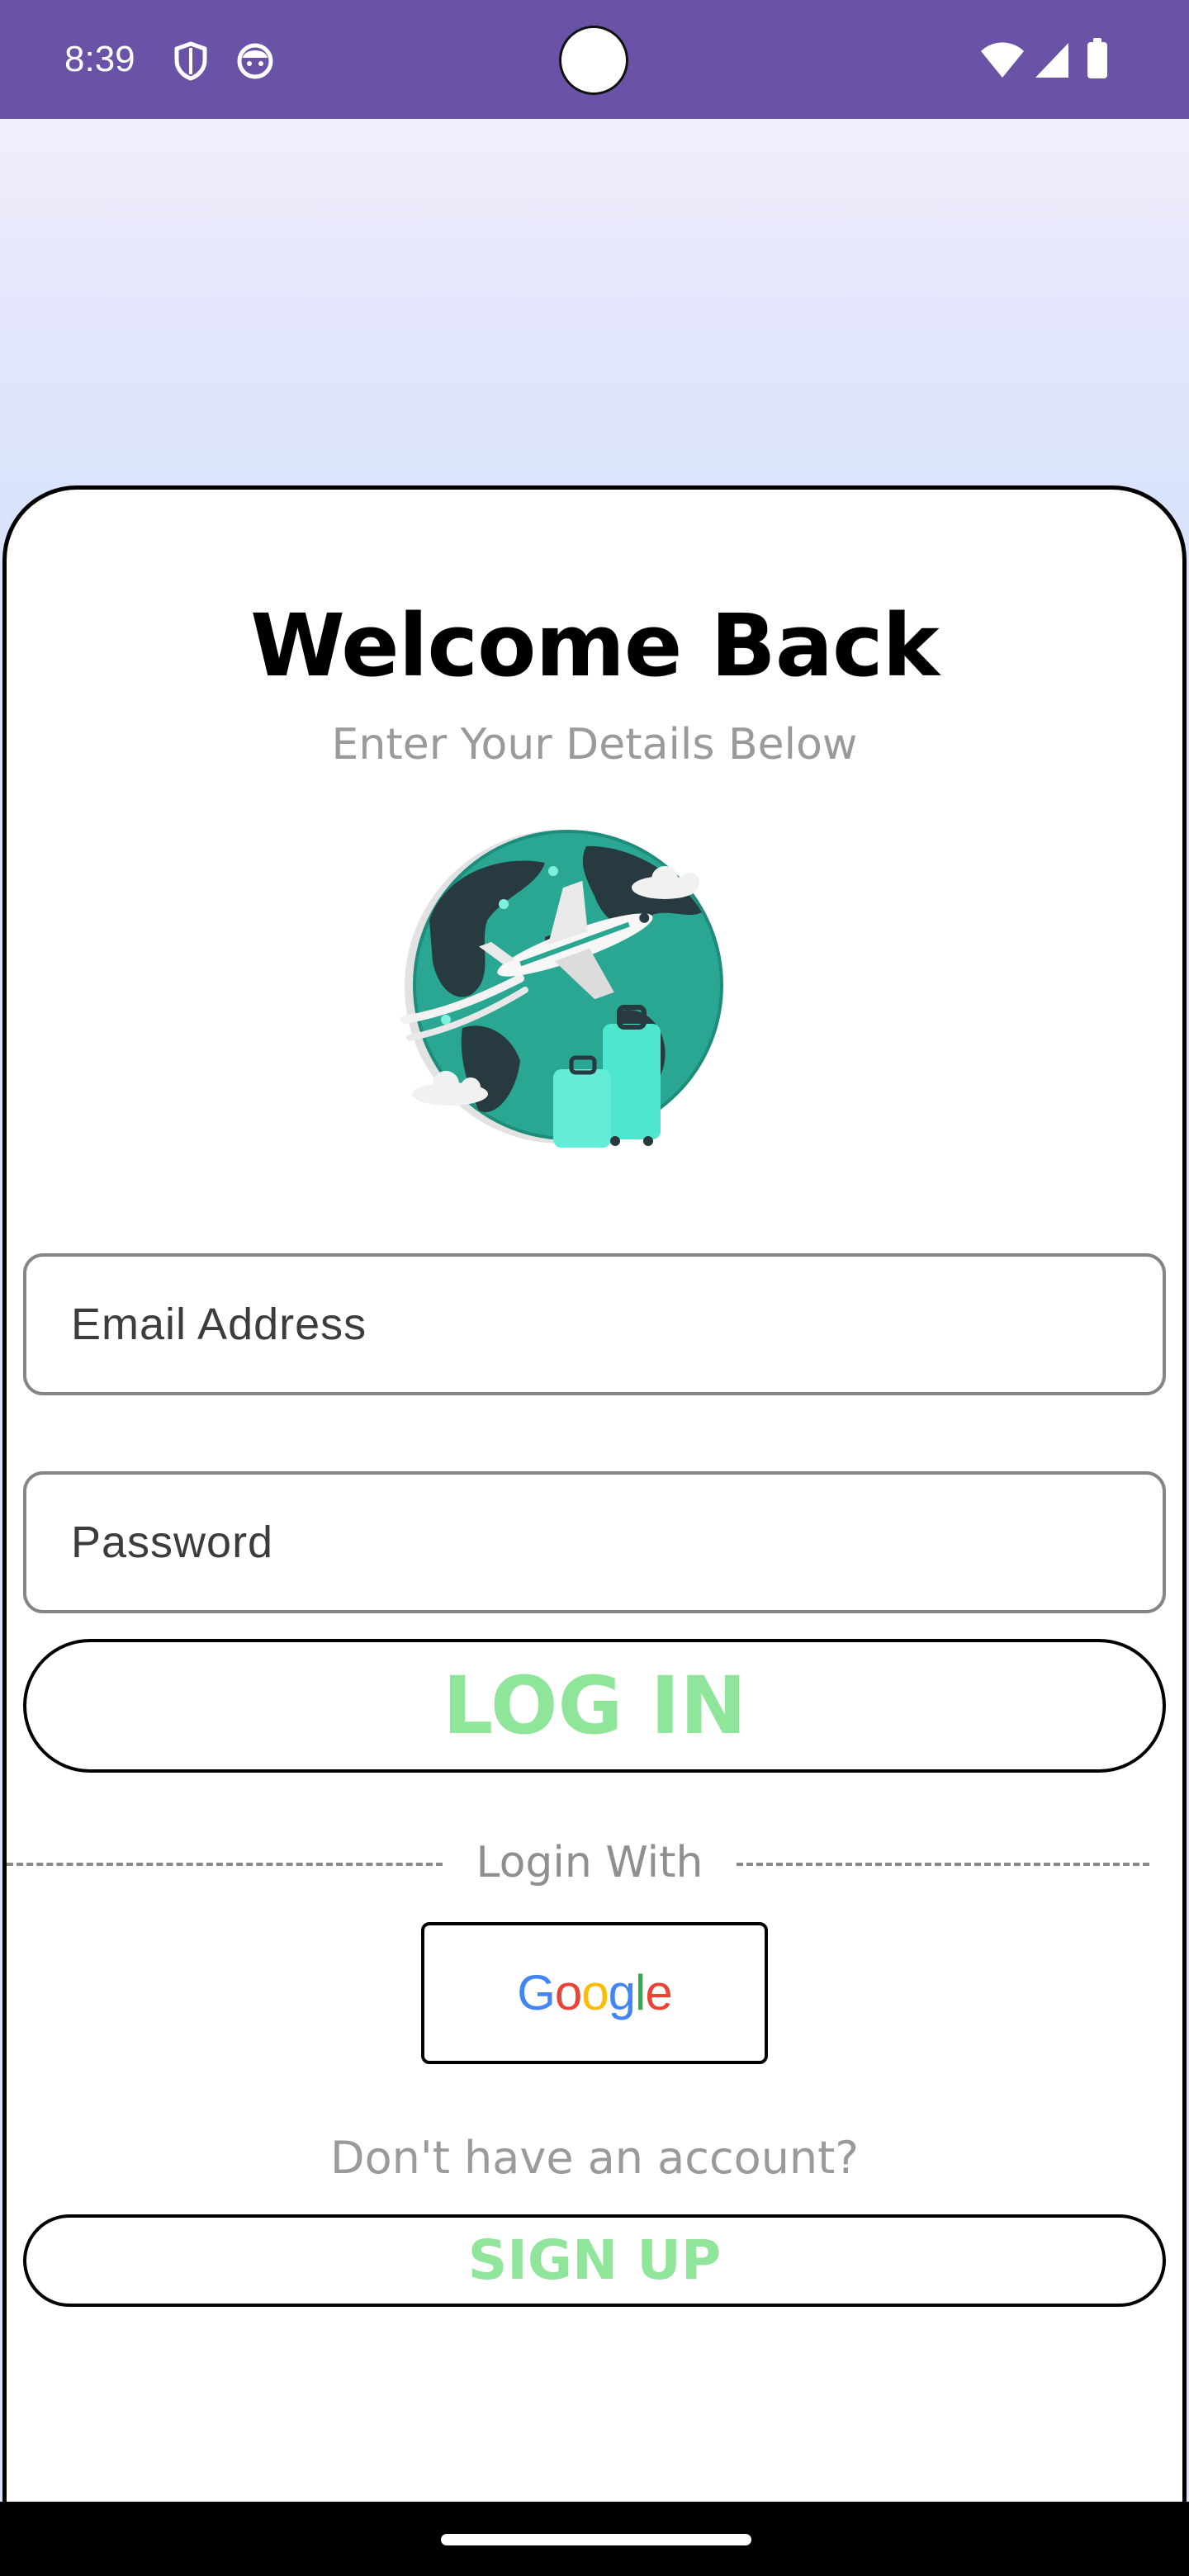 The height and width of the screenshot is (2576, 1189). Describe the element at coordinates (190, 61) in the screenshot. I see `shield-icon` at that location.